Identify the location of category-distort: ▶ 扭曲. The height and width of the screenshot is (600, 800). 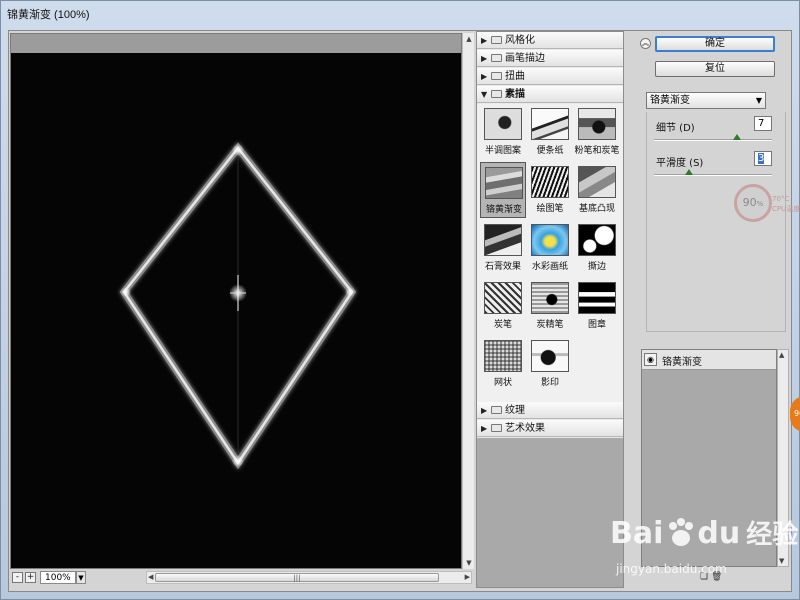
(550, 76).